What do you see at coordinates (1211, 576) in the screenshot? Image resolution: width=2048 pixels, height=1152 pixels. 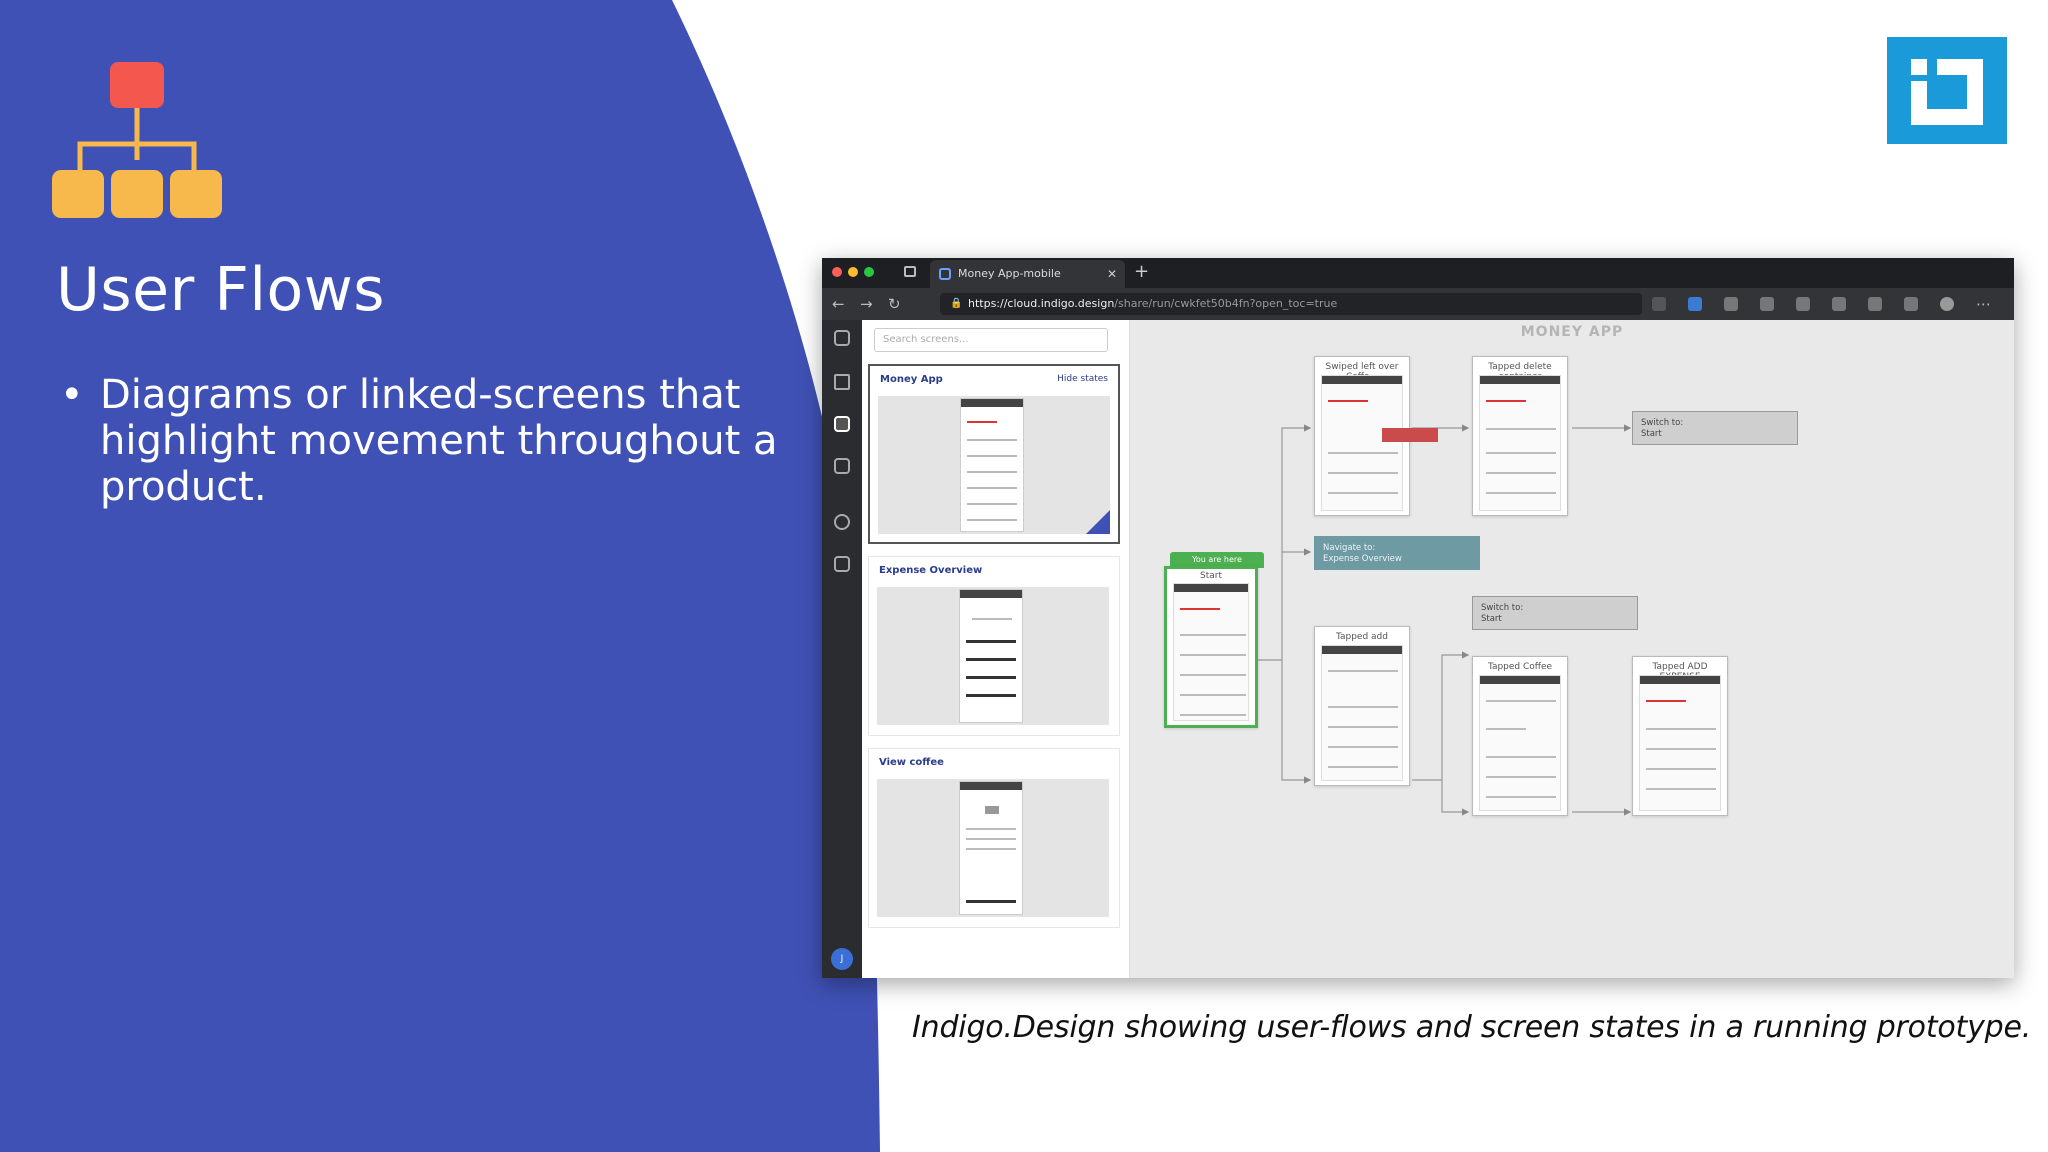 I see `flow-node-label: Start` at bounding box center [1211, 576].